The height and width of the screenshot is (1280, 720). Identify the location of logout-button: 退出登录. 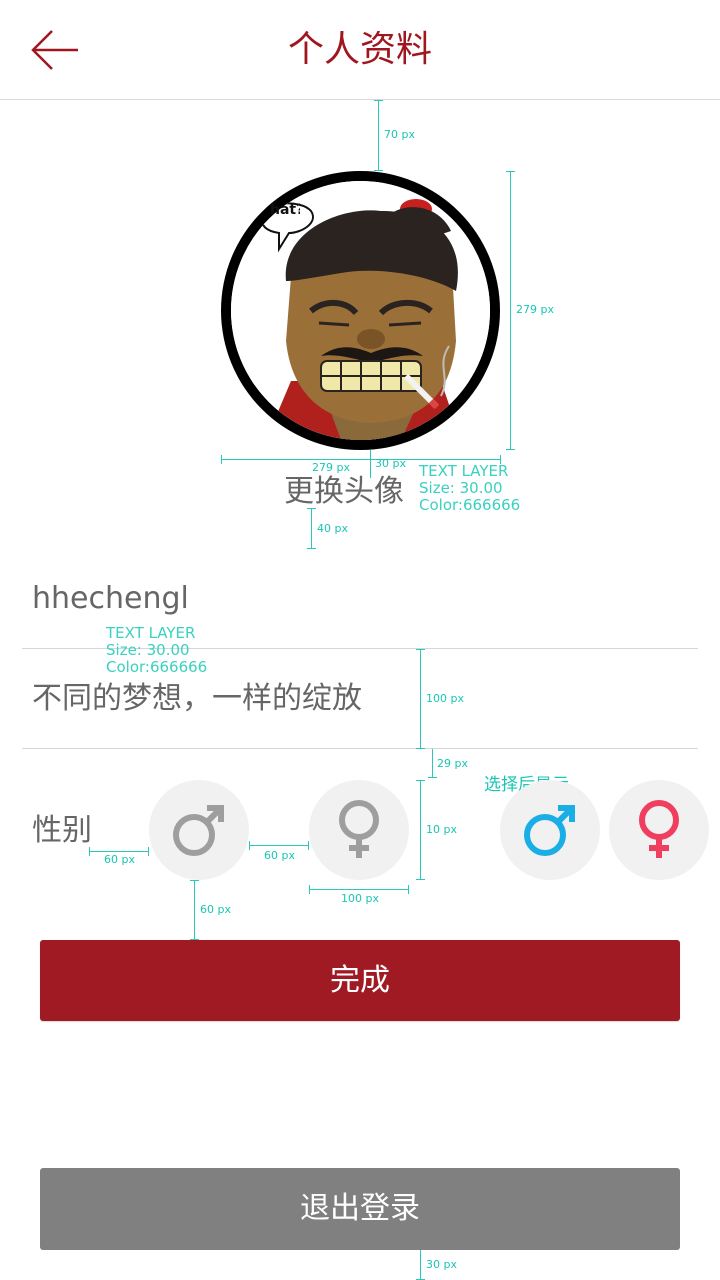
(360, 1209).